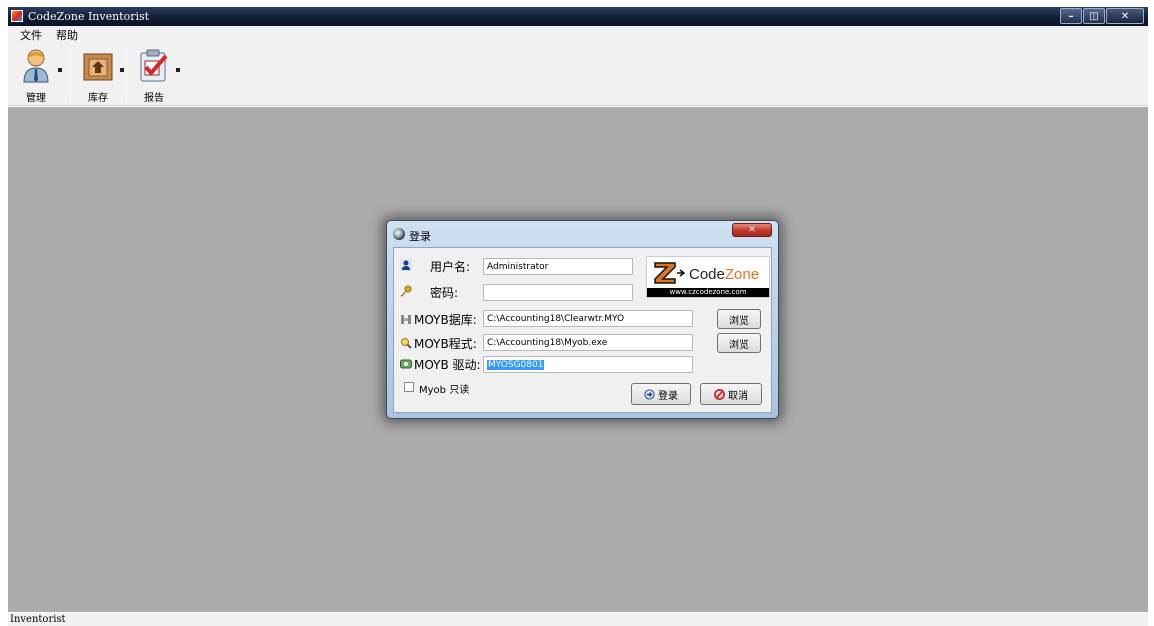  What do you see at coordinates (36, 98) in the screenshot?
I see `manage-label: 管理` at bounding box center [36, 98].